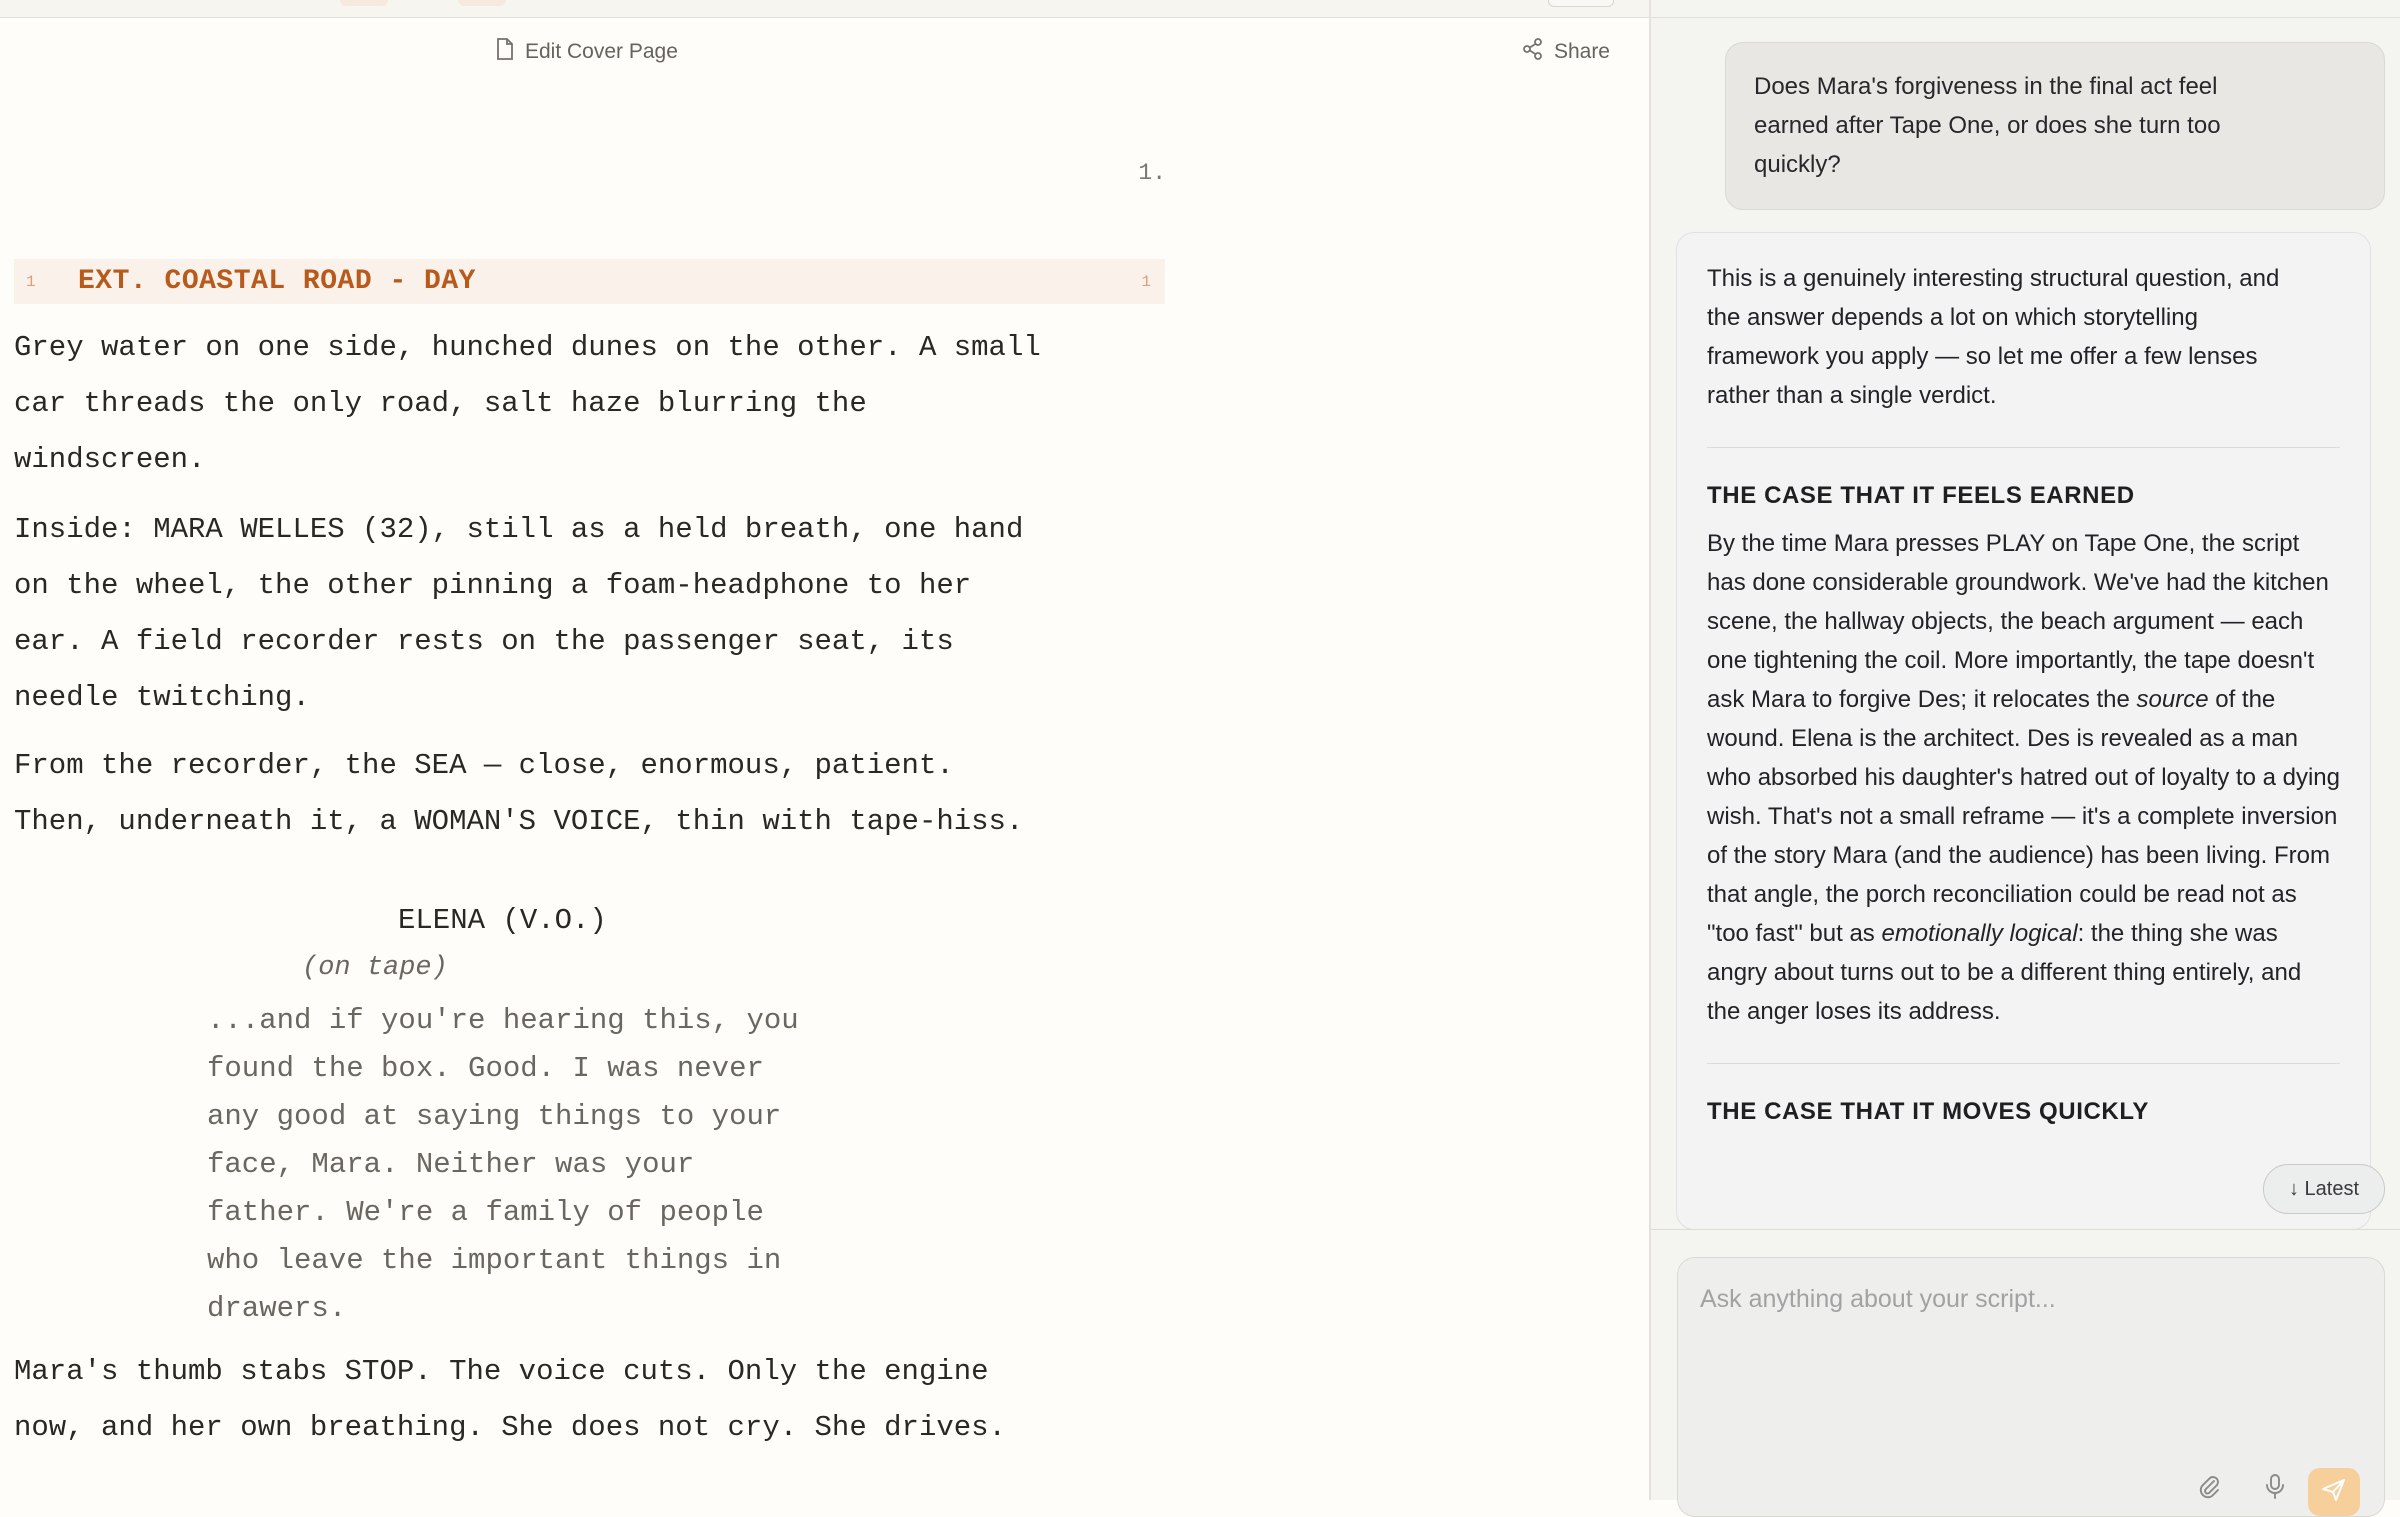 The image size is (2400, 1517). What do you see at coordinates (494, 1260) in the screenshot?
I see `dialogue-line: who leave the important things in` at bounding box center [494, 1260].